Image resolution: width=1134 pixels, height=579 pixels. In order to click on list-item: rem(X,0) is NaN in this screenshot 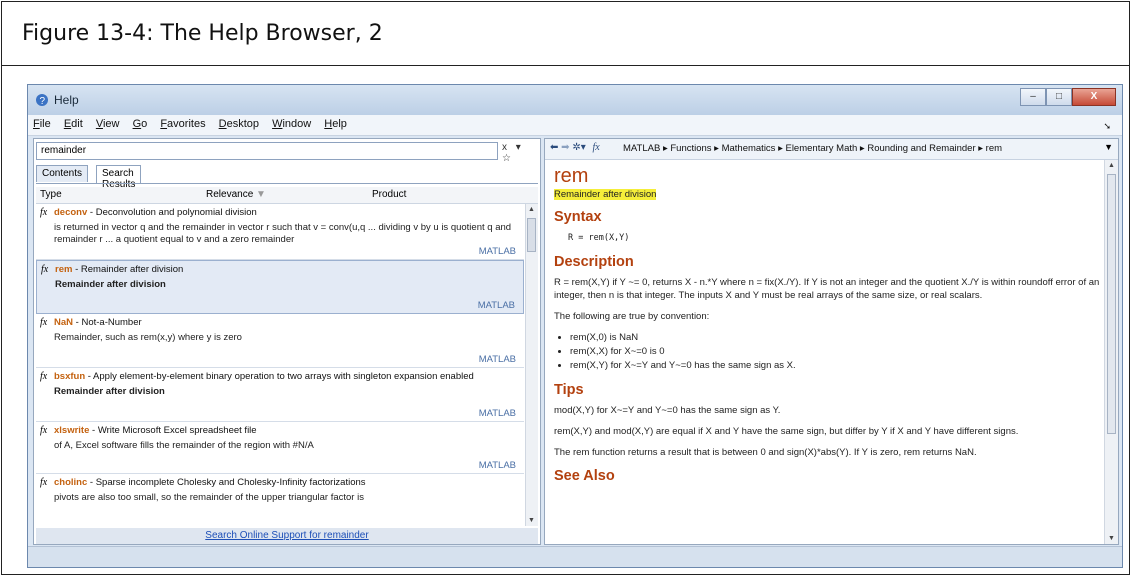, I will do `click(836, 338)`.